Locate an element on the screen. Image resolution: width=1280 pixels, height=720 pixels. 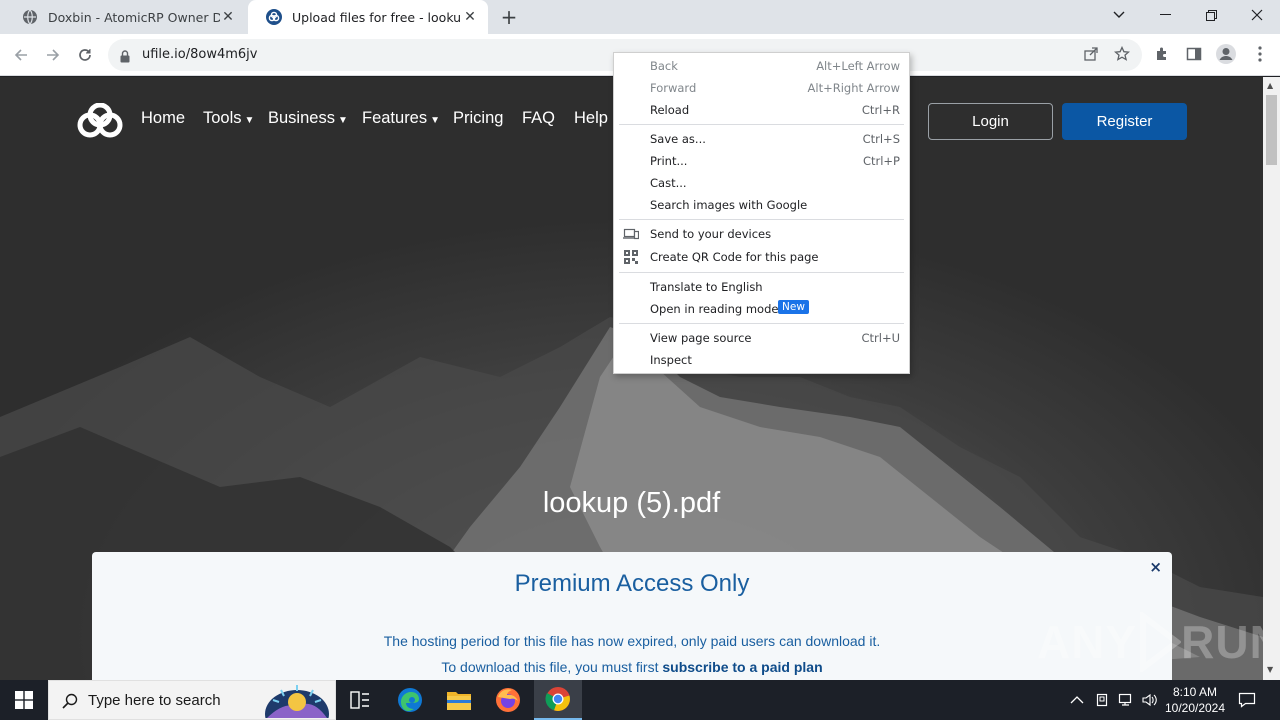
device-icon is located at coordinates (1102, 700).